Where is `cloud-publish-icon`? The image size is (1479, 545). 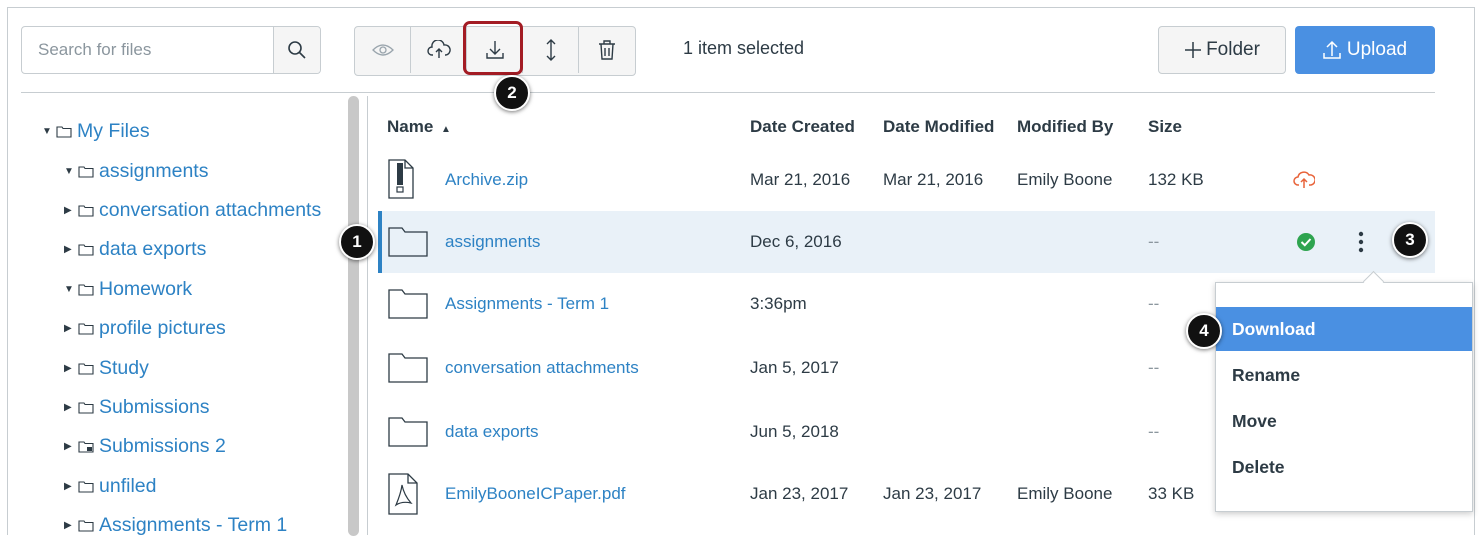
cloud-publish-icon is located at coordinates (438, 49).